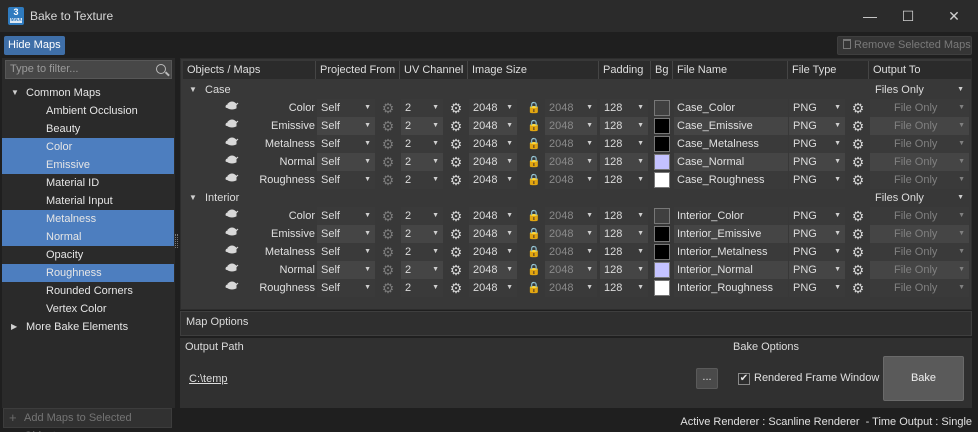  Describe the element at coordinates (625, 70) in the screenshot. I see `col-padding: Padding` at that location.